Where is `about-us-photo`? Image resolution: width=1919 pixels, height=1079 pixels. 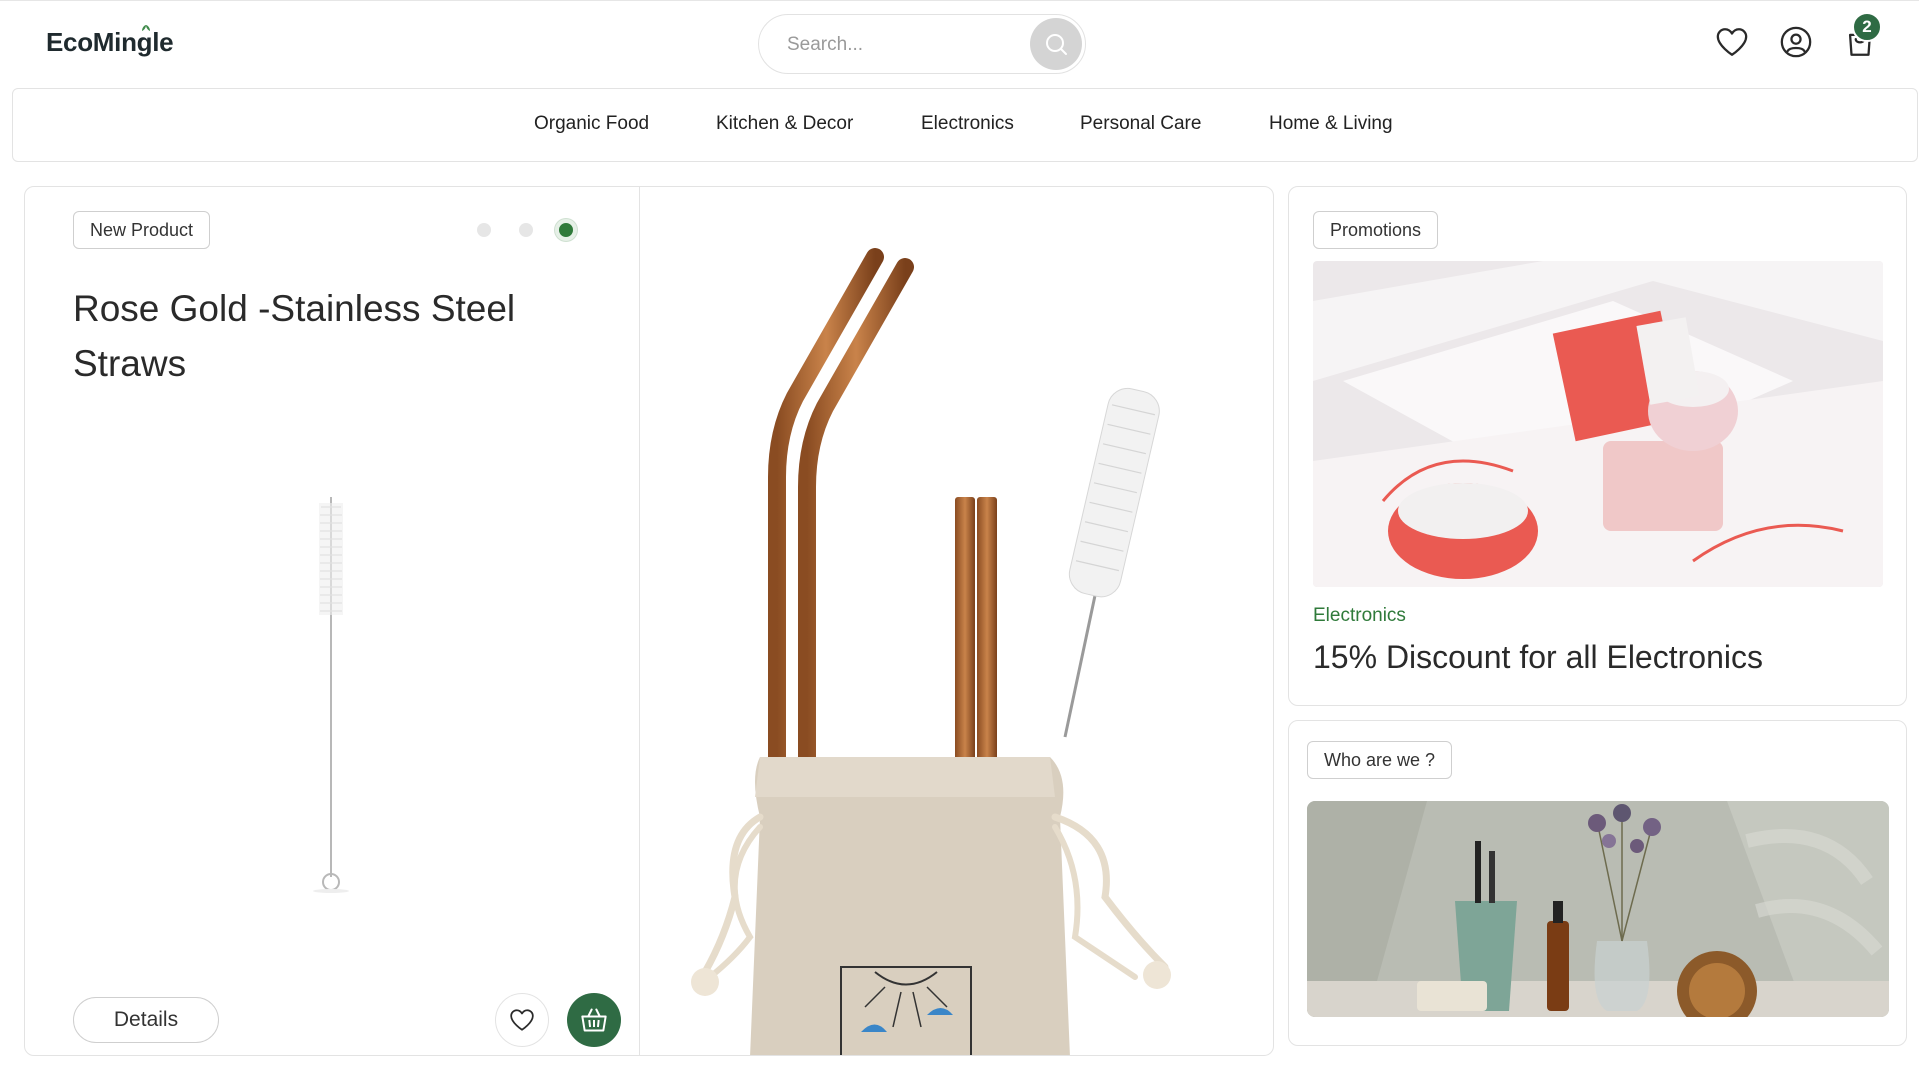
about-us-photo is located at coordinates (1598, 909).